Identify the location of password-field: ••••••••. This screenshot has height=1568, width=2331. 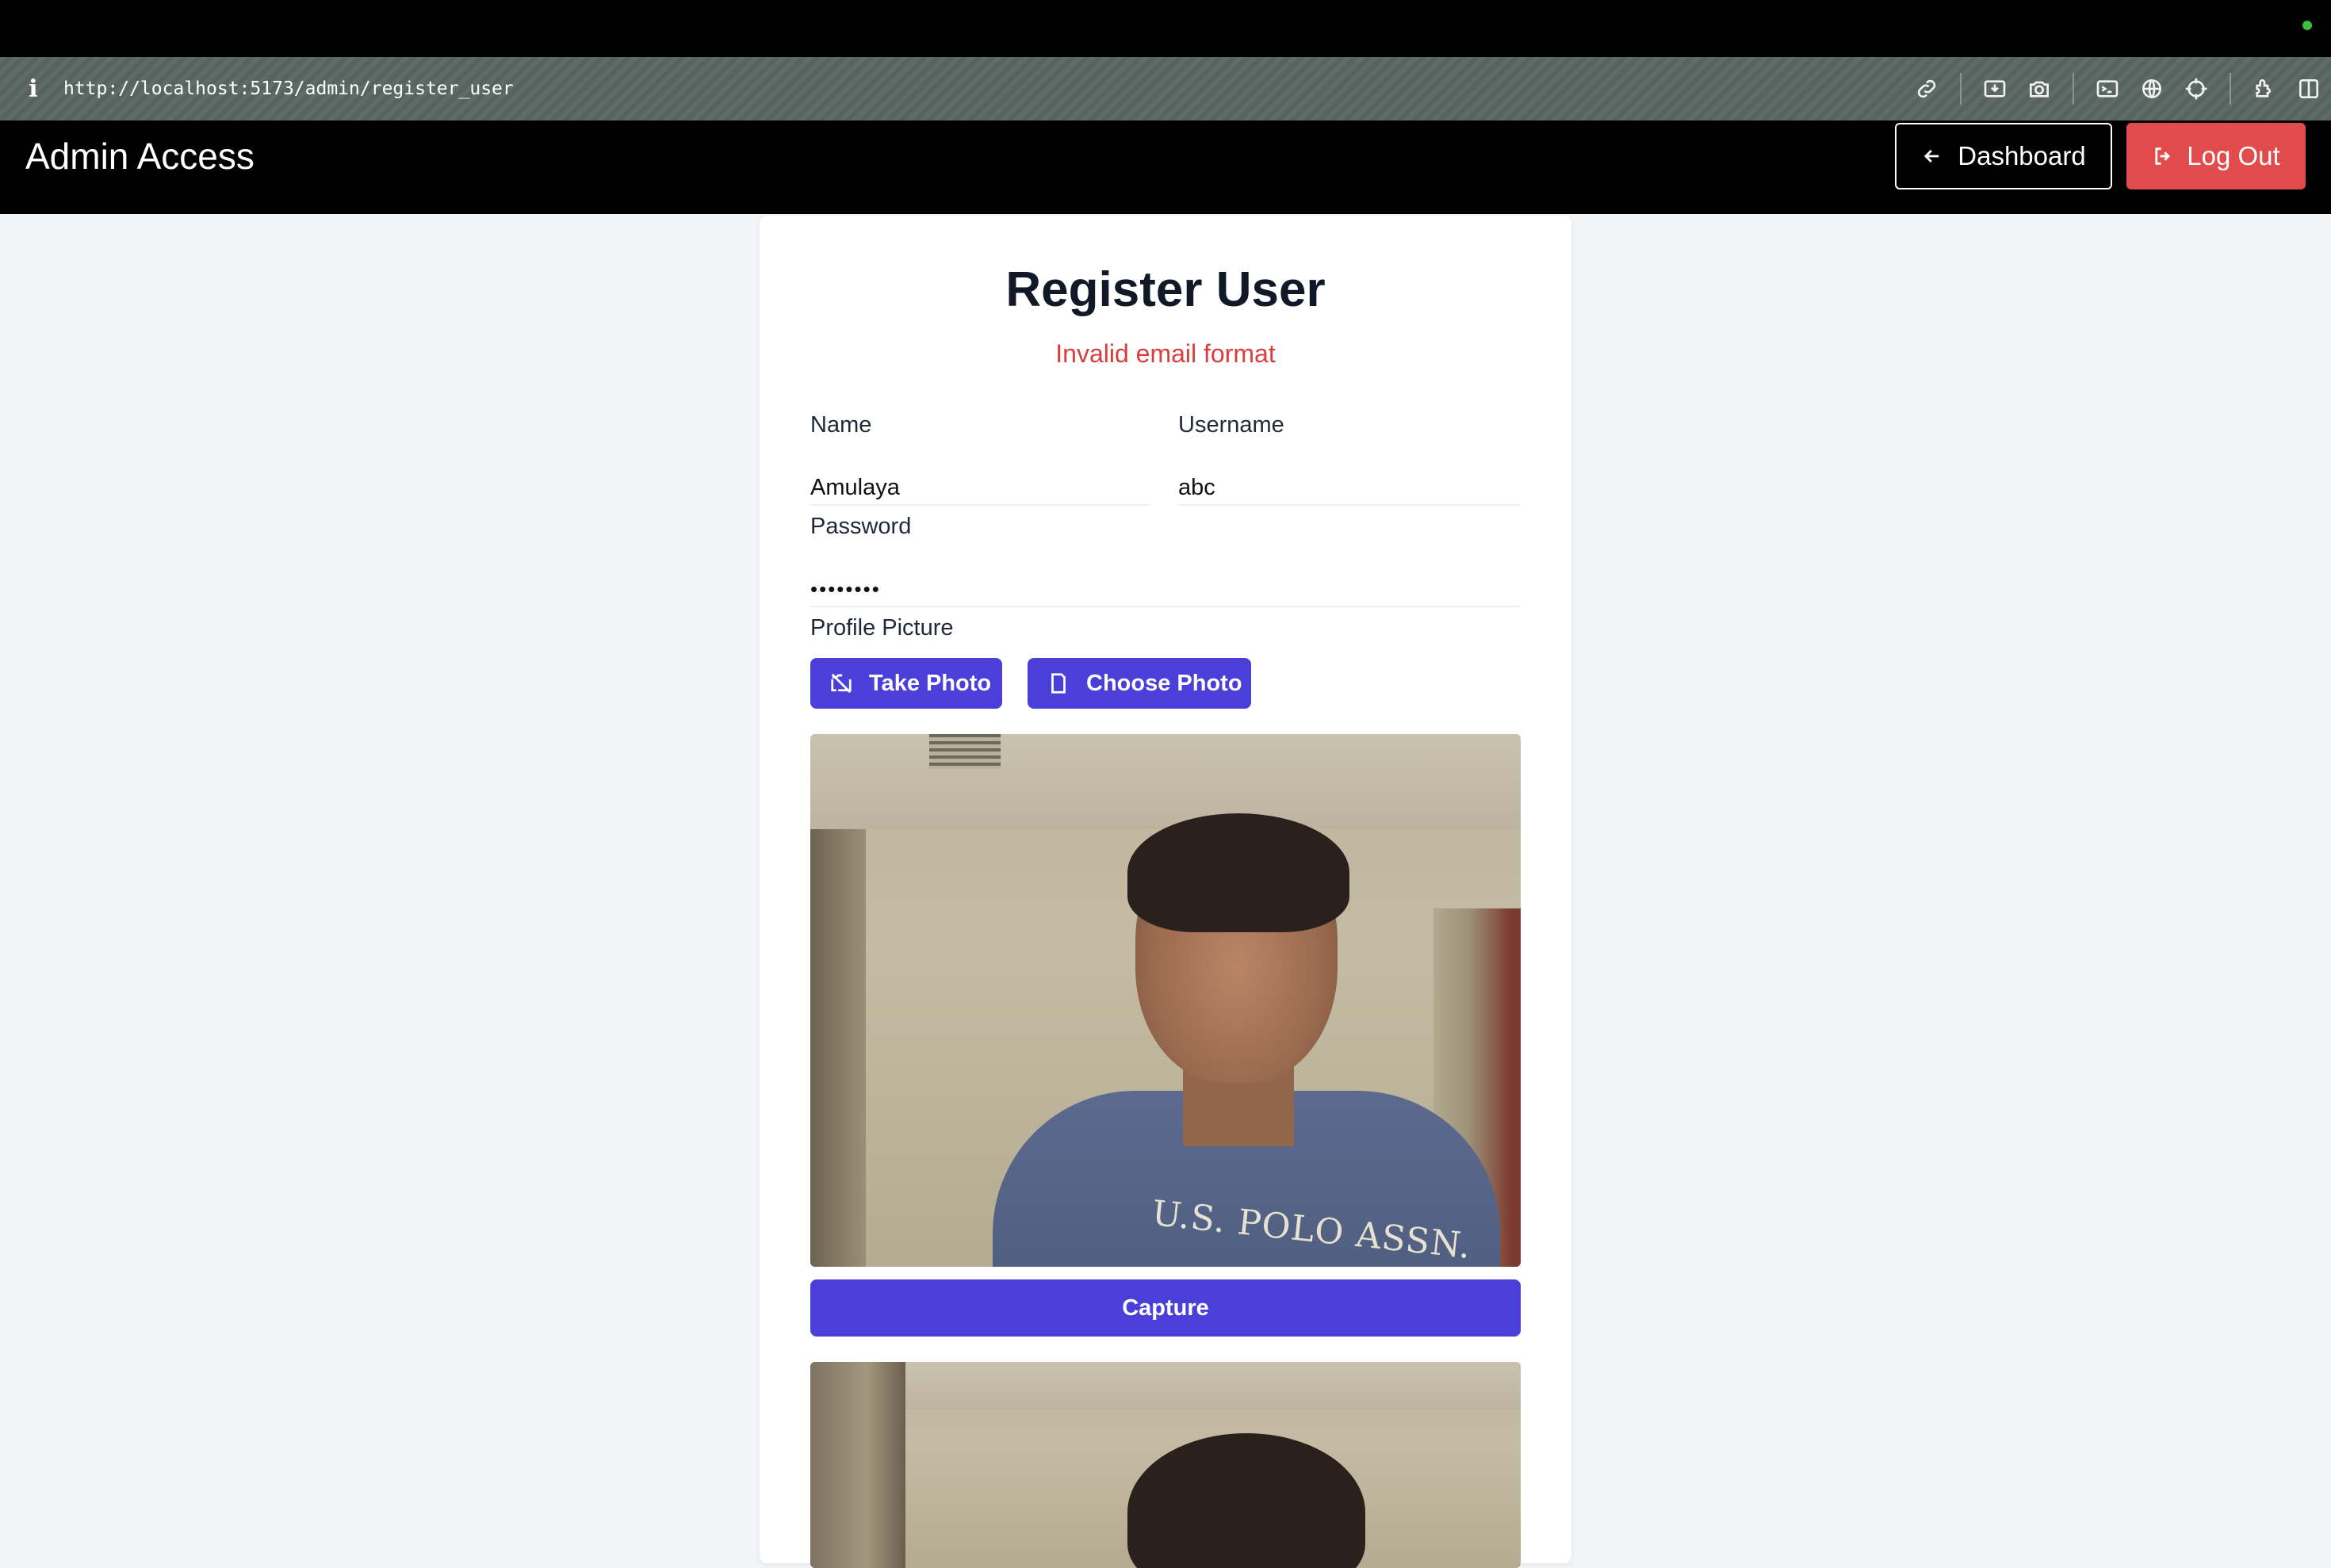
(1165, 590).